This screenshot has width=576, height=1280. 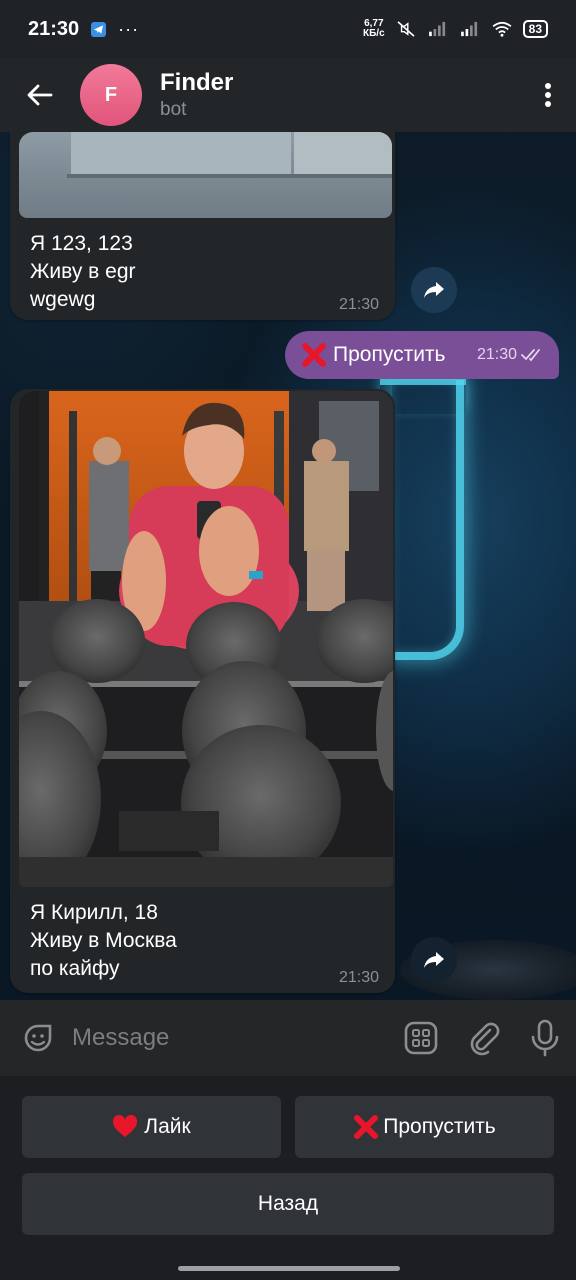 I want to click on wallpaper-neon-shape, so click(x=428, y=520).